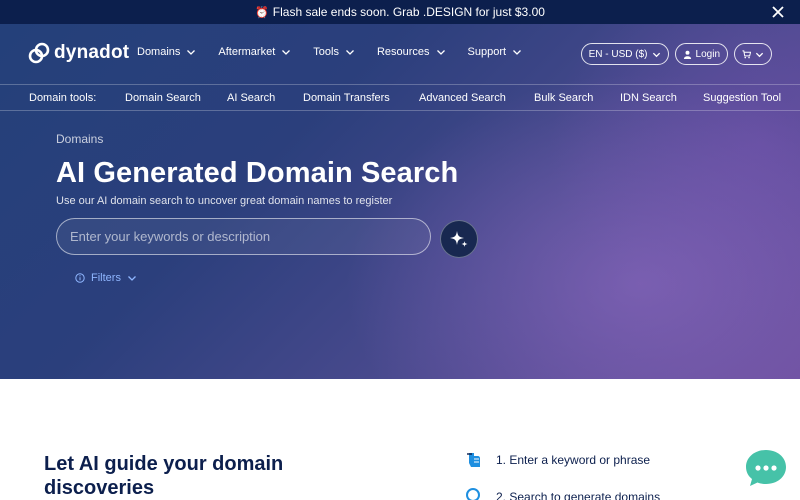 The width and height of the screenshot is (800, 500). What do you see at coordinates (487, 52) in the screenshot?
I see `menu-label: Support` at bounding box center [487, 52].